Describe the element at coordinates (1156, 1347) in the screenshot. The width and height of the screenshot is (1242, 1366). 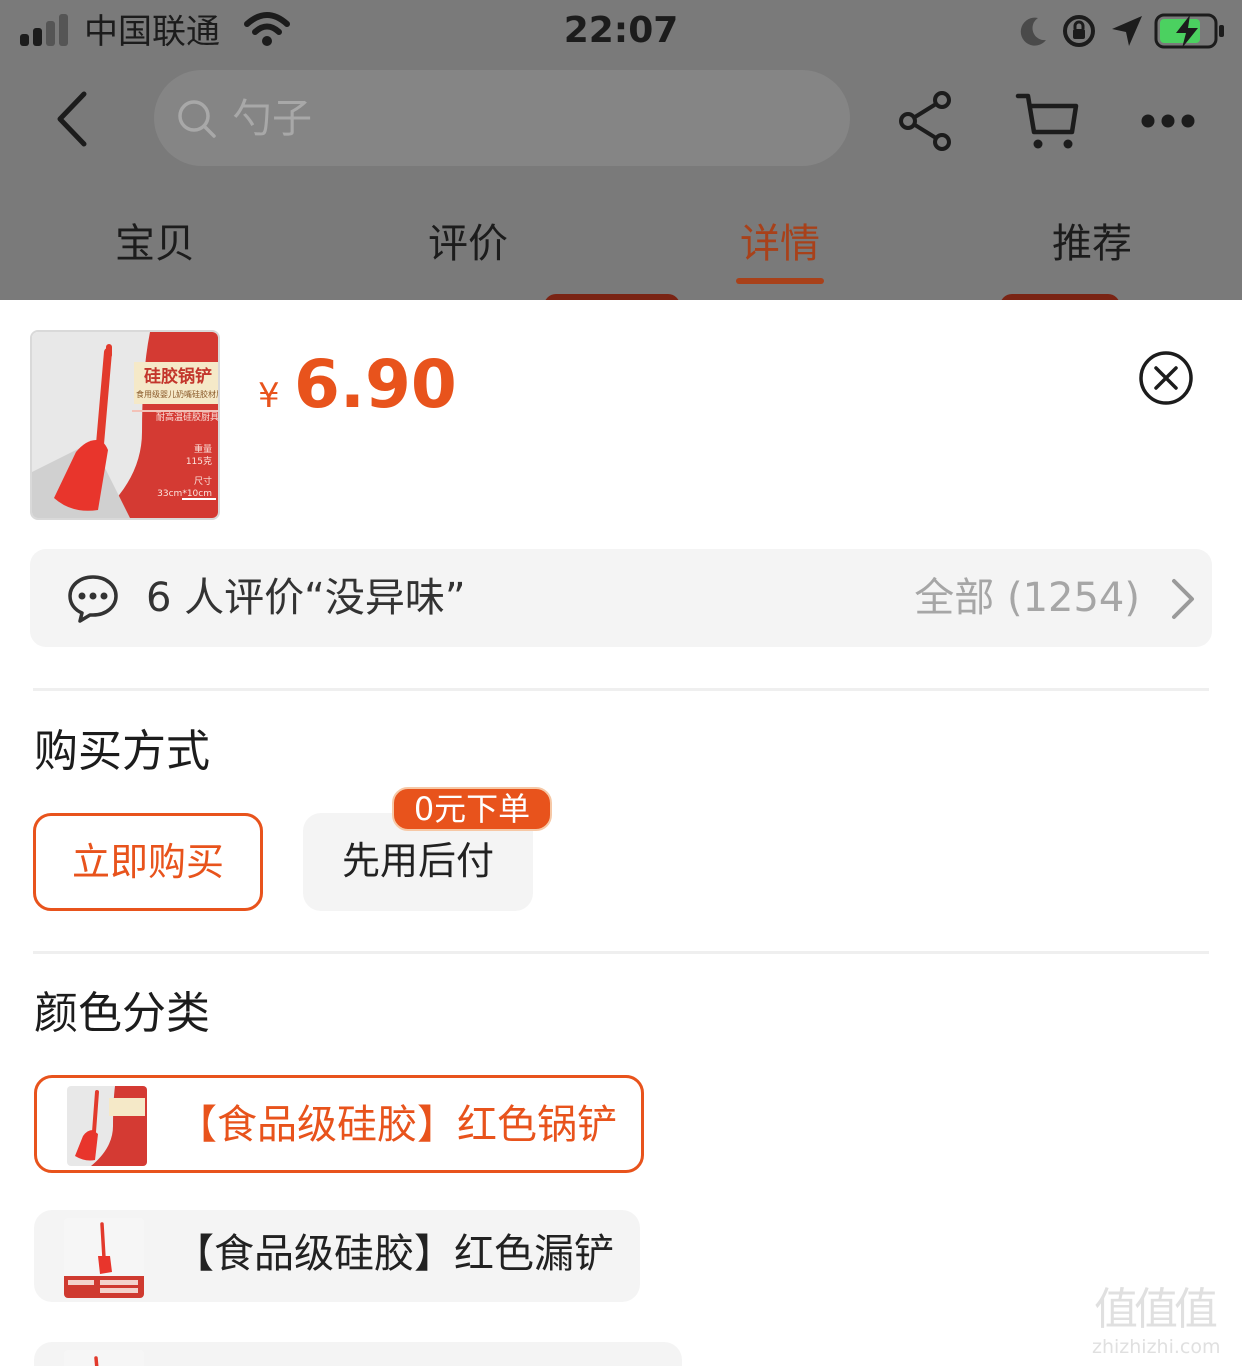
I see `watermark-url: zhizhizhi.com` at that location.